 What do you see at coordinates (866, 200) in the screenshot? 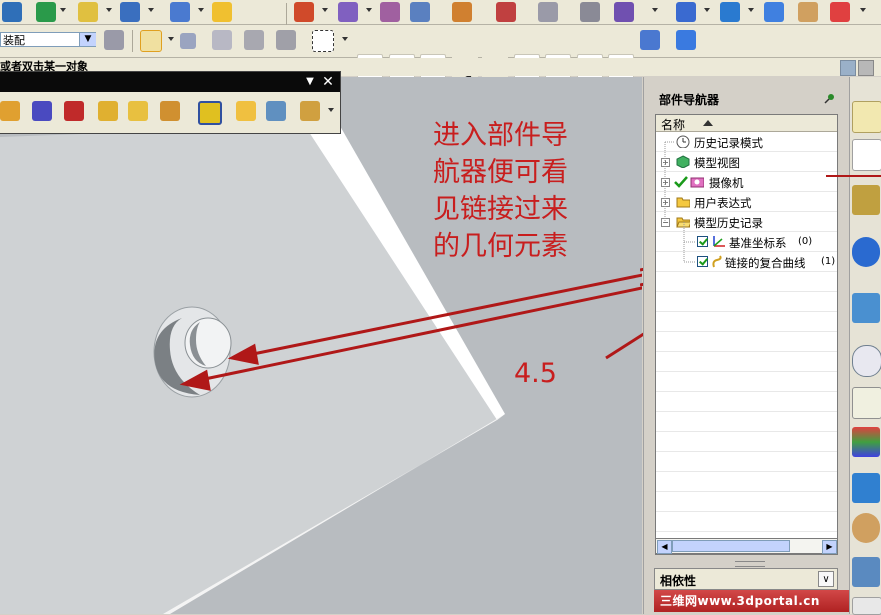
I see `reuse-library-tab` at bounding box center [866, 200].